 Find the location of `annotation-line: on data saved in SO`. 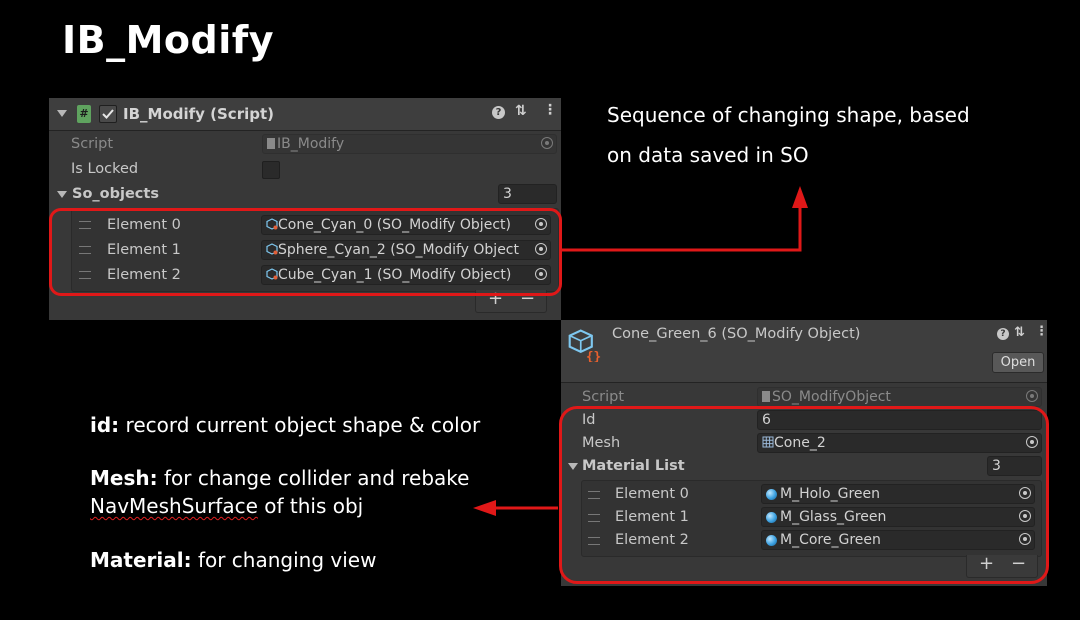

annotation-line: on data saved in SO is located at coordinates (708, 155).